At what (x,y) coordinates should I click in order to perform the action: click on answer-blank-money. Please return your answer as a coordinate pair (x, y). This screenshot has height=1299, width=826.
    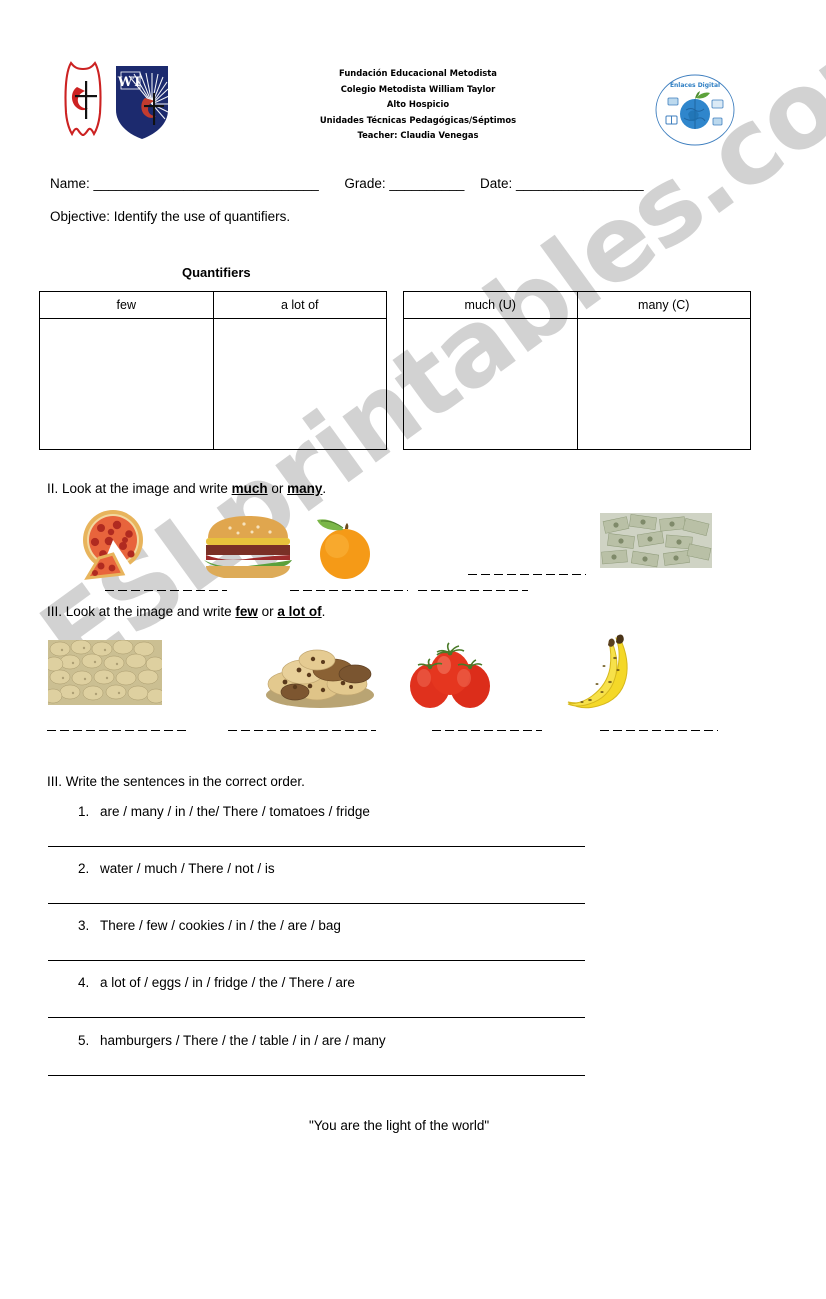
    Looking at the image, I should click on (527, 574).